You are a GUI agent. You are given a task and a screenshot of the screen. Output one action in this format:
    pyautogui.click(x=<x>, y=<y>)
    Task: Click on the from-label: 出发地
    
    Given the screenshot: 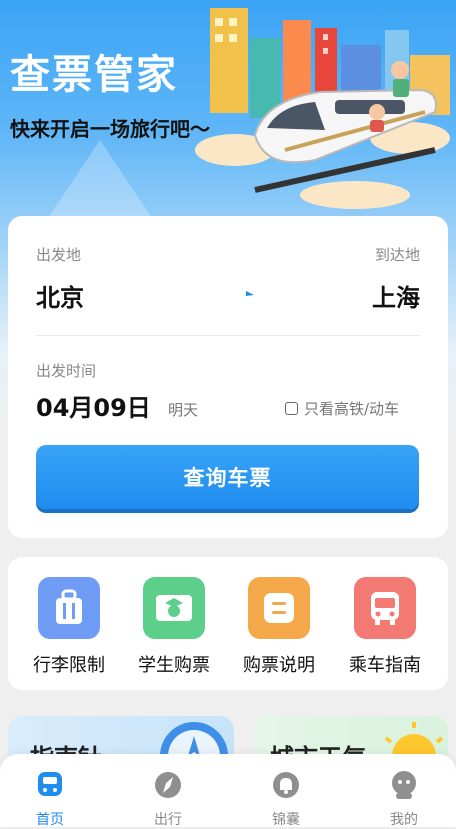 What is the action you would take?
    pyautogui.click(x=59, y=255)
    